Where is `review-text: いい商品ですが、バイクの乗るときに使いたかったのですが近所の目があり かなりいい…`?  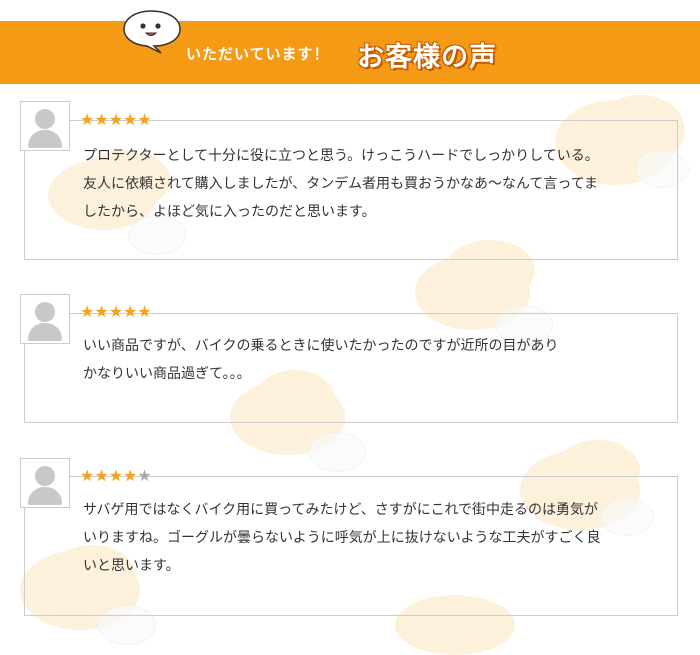 review-text: いい商品ですが、バイクの乗るときに使いたかったのですが近所の目があり かなりいい… is located at coordinates (368, 360).